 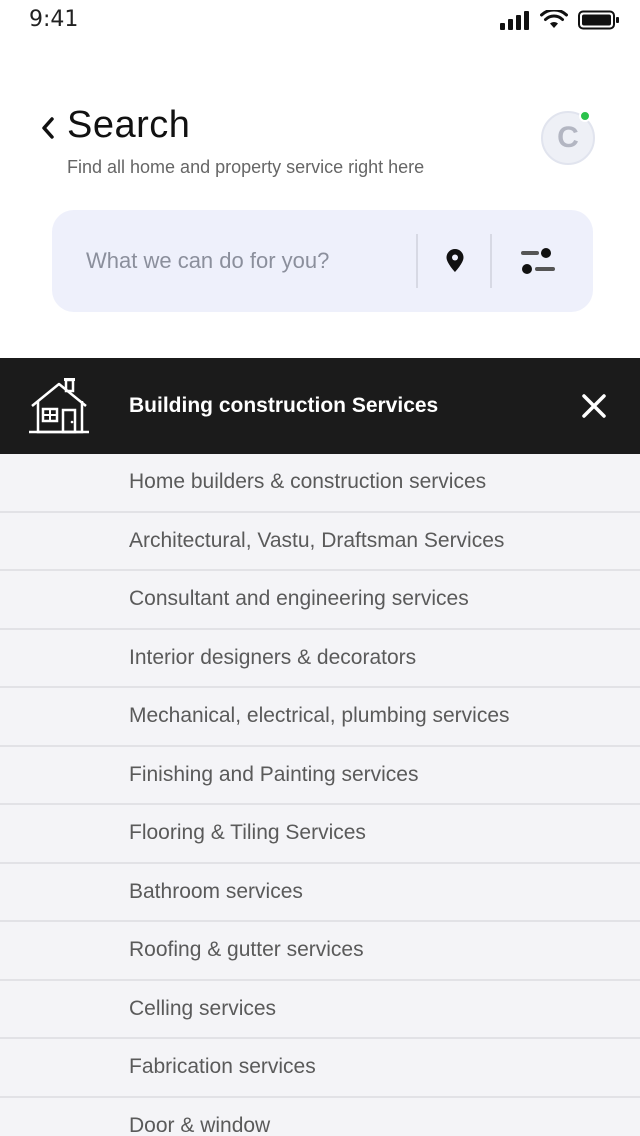 I want to click on service-label: Finishing and Painting services, so click(x=274, y=774).